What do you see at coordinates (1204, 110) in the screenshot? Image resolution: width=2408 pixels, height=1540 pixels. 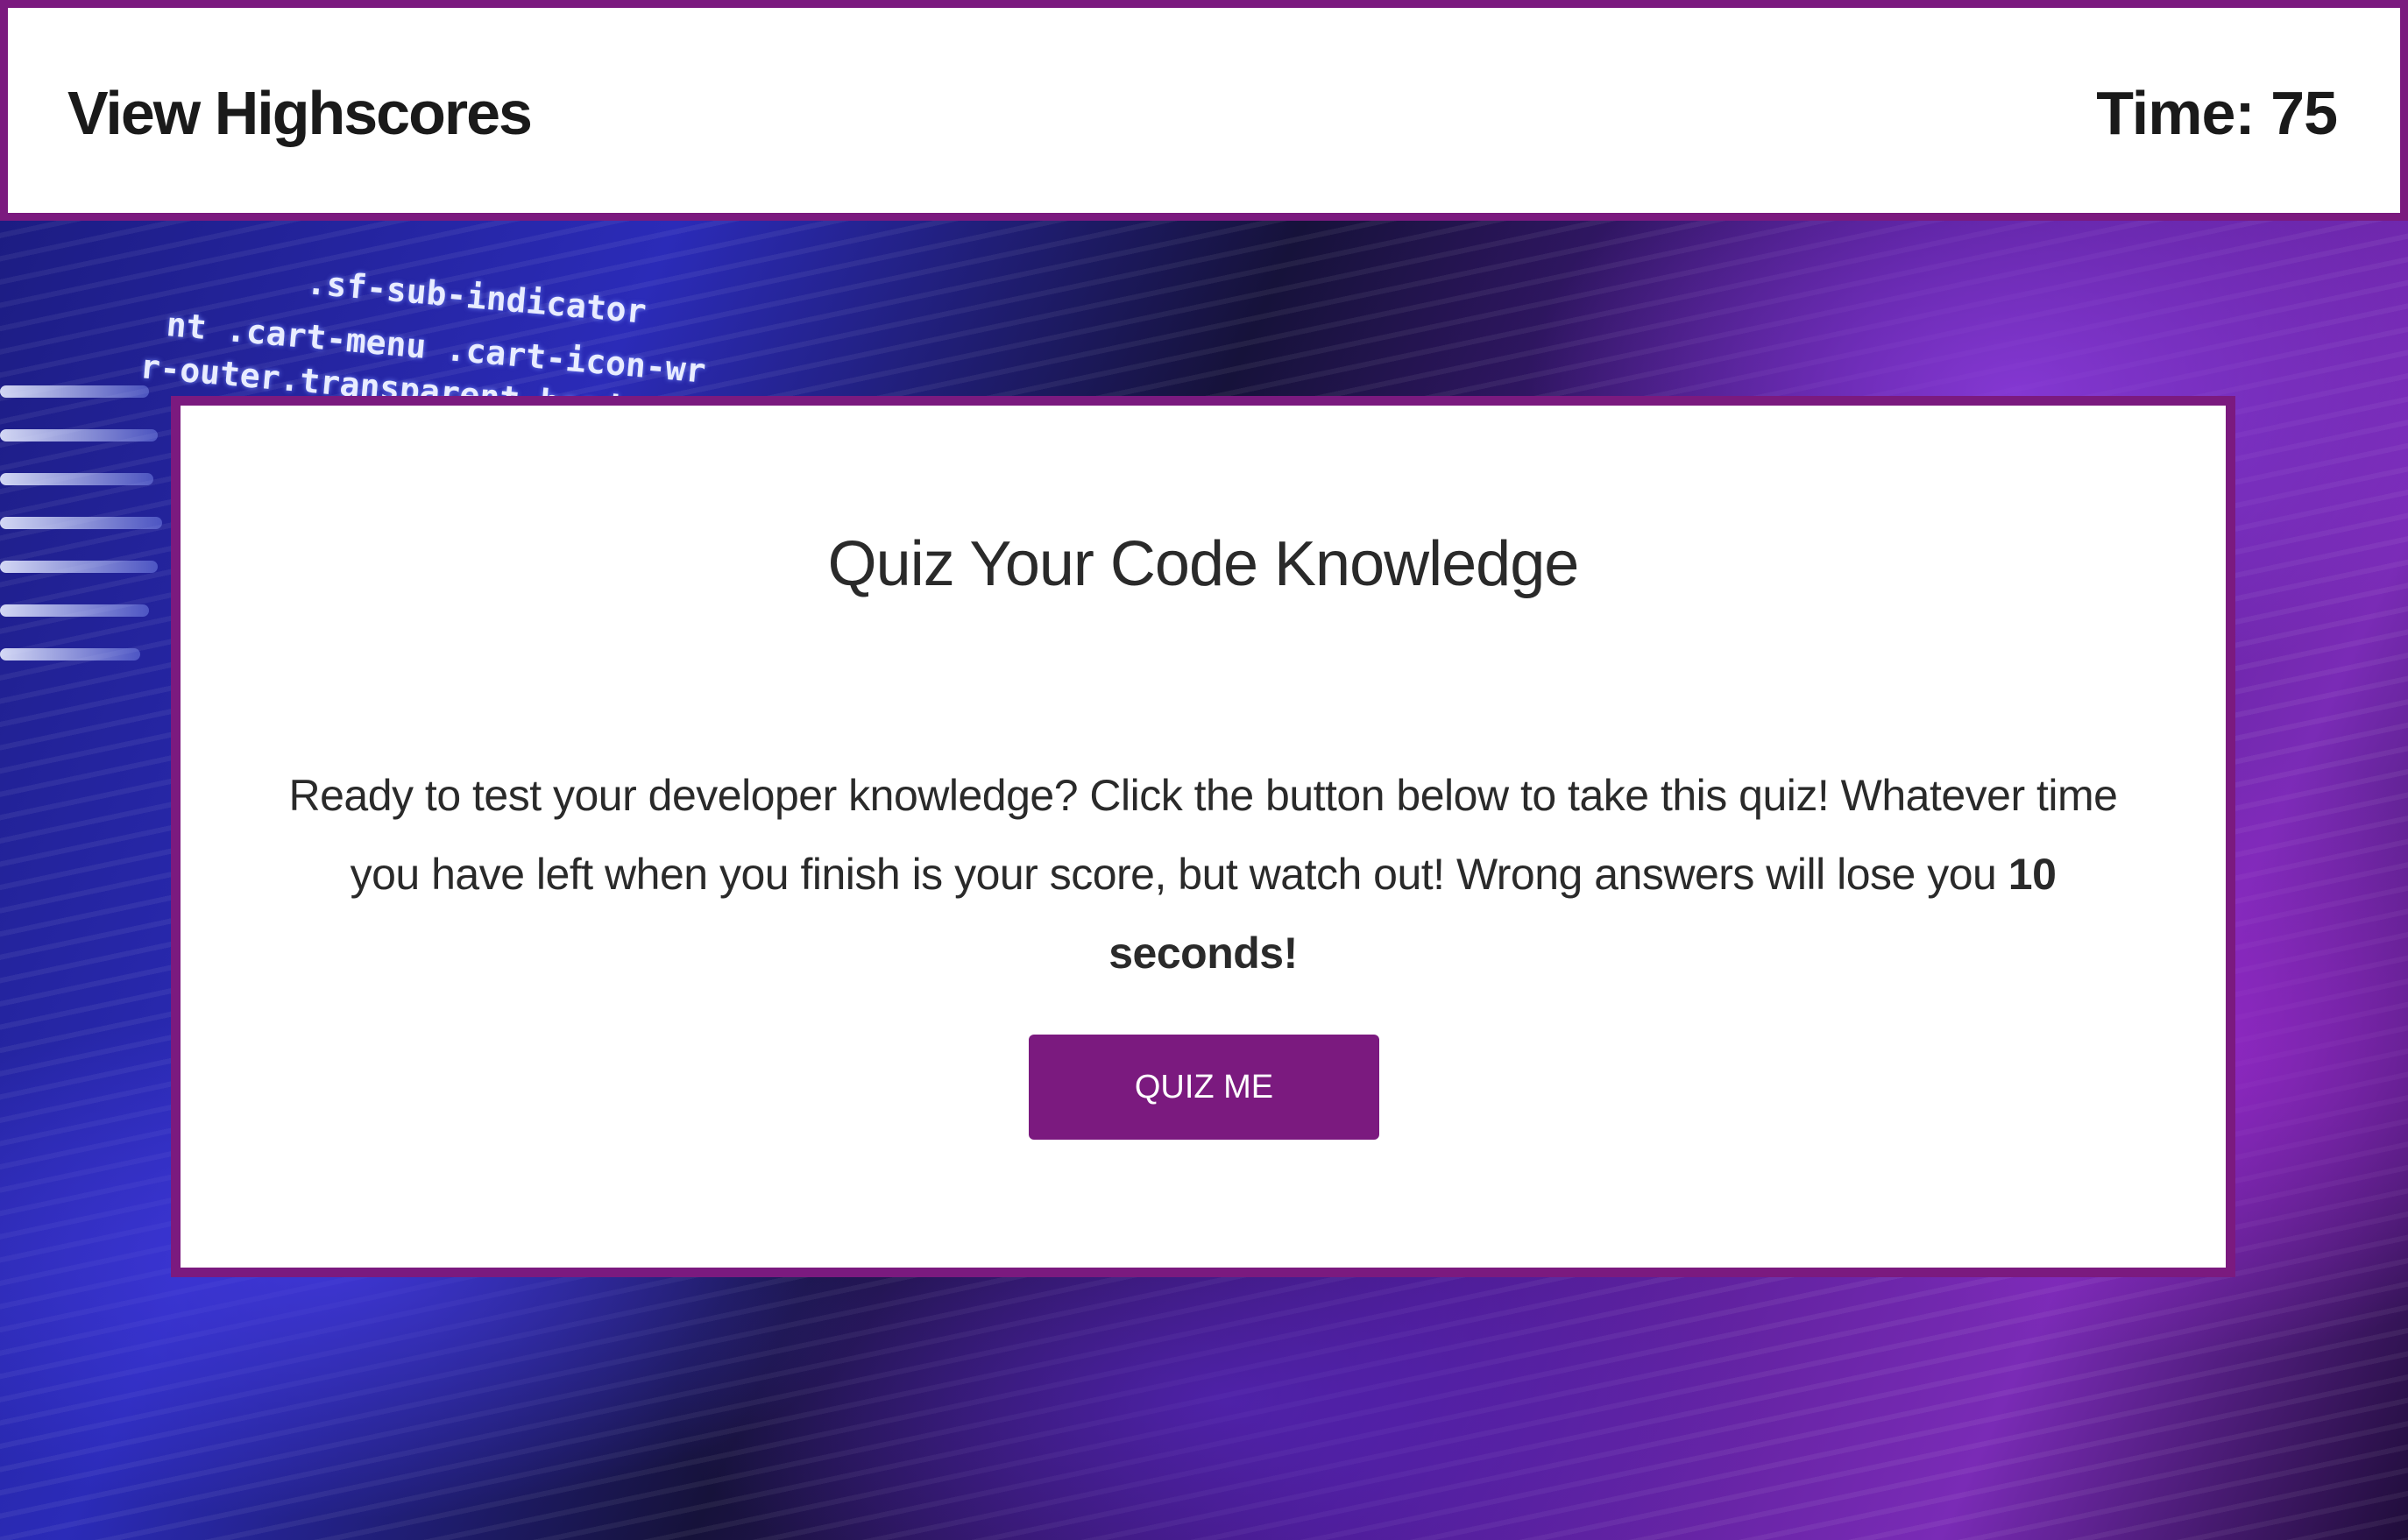 I see `top-bar: View Highscores Time: 75` at bounding box center [1204, 110].